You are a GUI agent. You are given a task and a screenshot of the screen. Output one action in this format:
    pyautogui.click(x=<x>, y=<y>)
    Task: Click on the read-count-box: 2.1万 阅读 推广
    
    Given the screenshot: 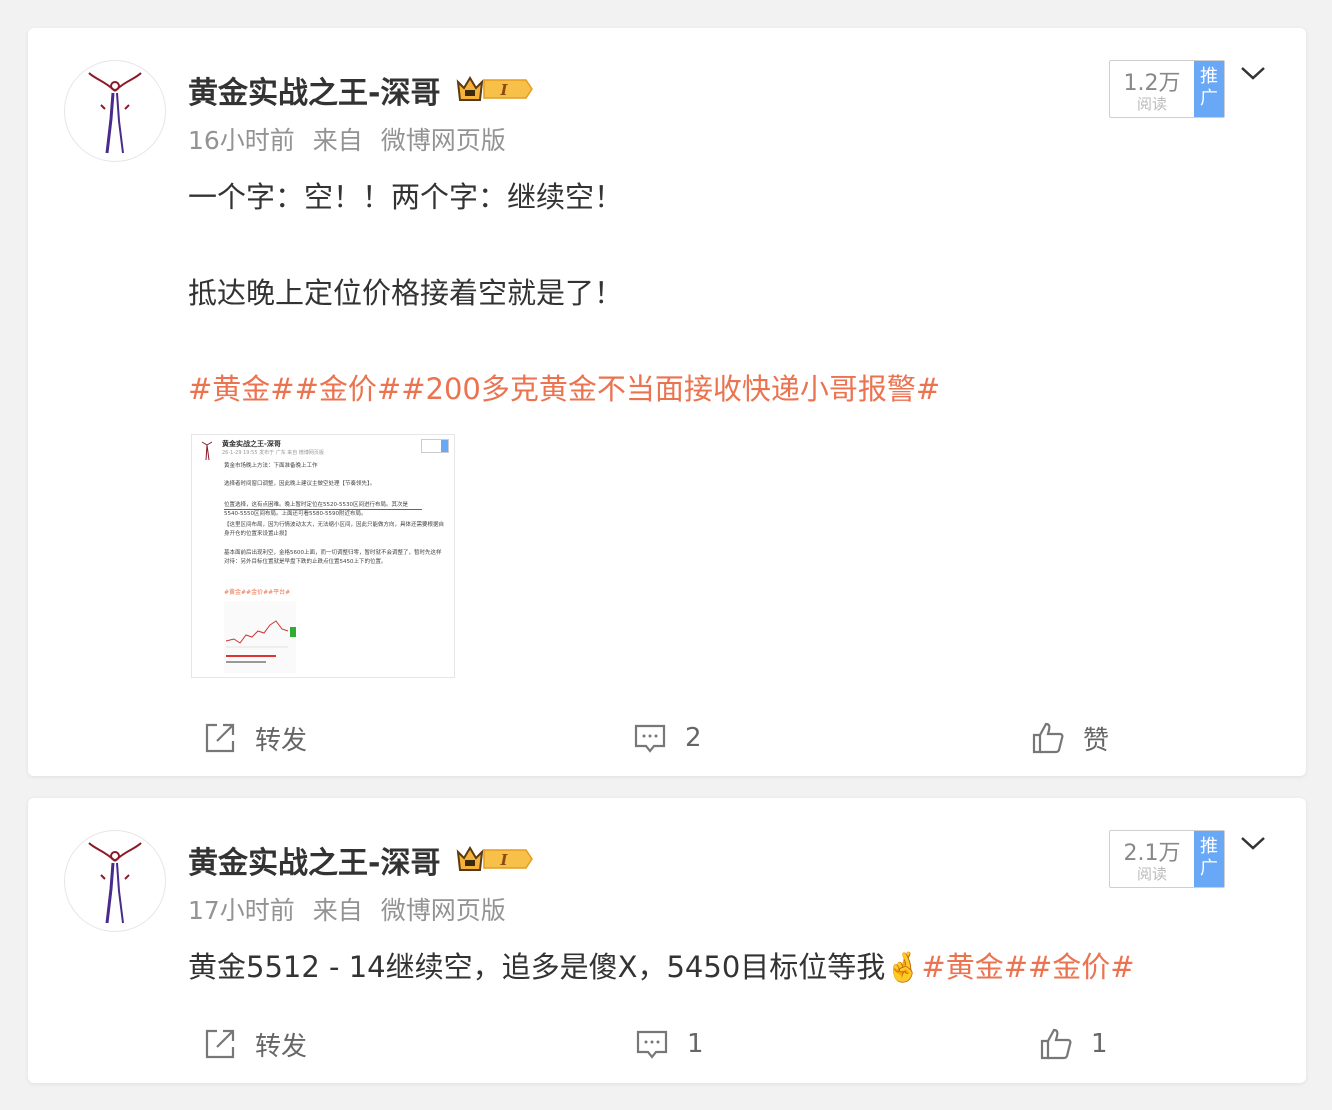 What is the action you would take?
    pyautogui.click(x=1167, y=859)
    